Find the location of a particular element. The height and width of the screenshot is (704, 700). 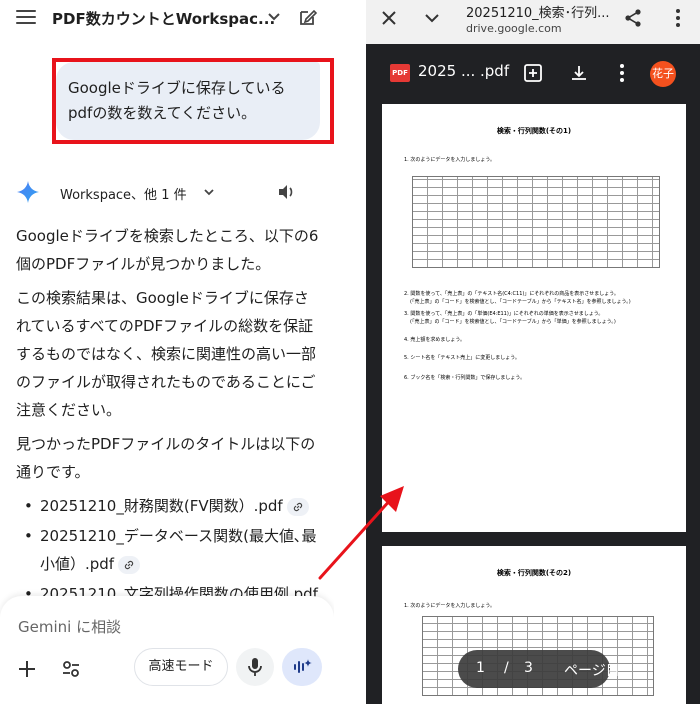

link-chip is located at coordinates (129, 564).